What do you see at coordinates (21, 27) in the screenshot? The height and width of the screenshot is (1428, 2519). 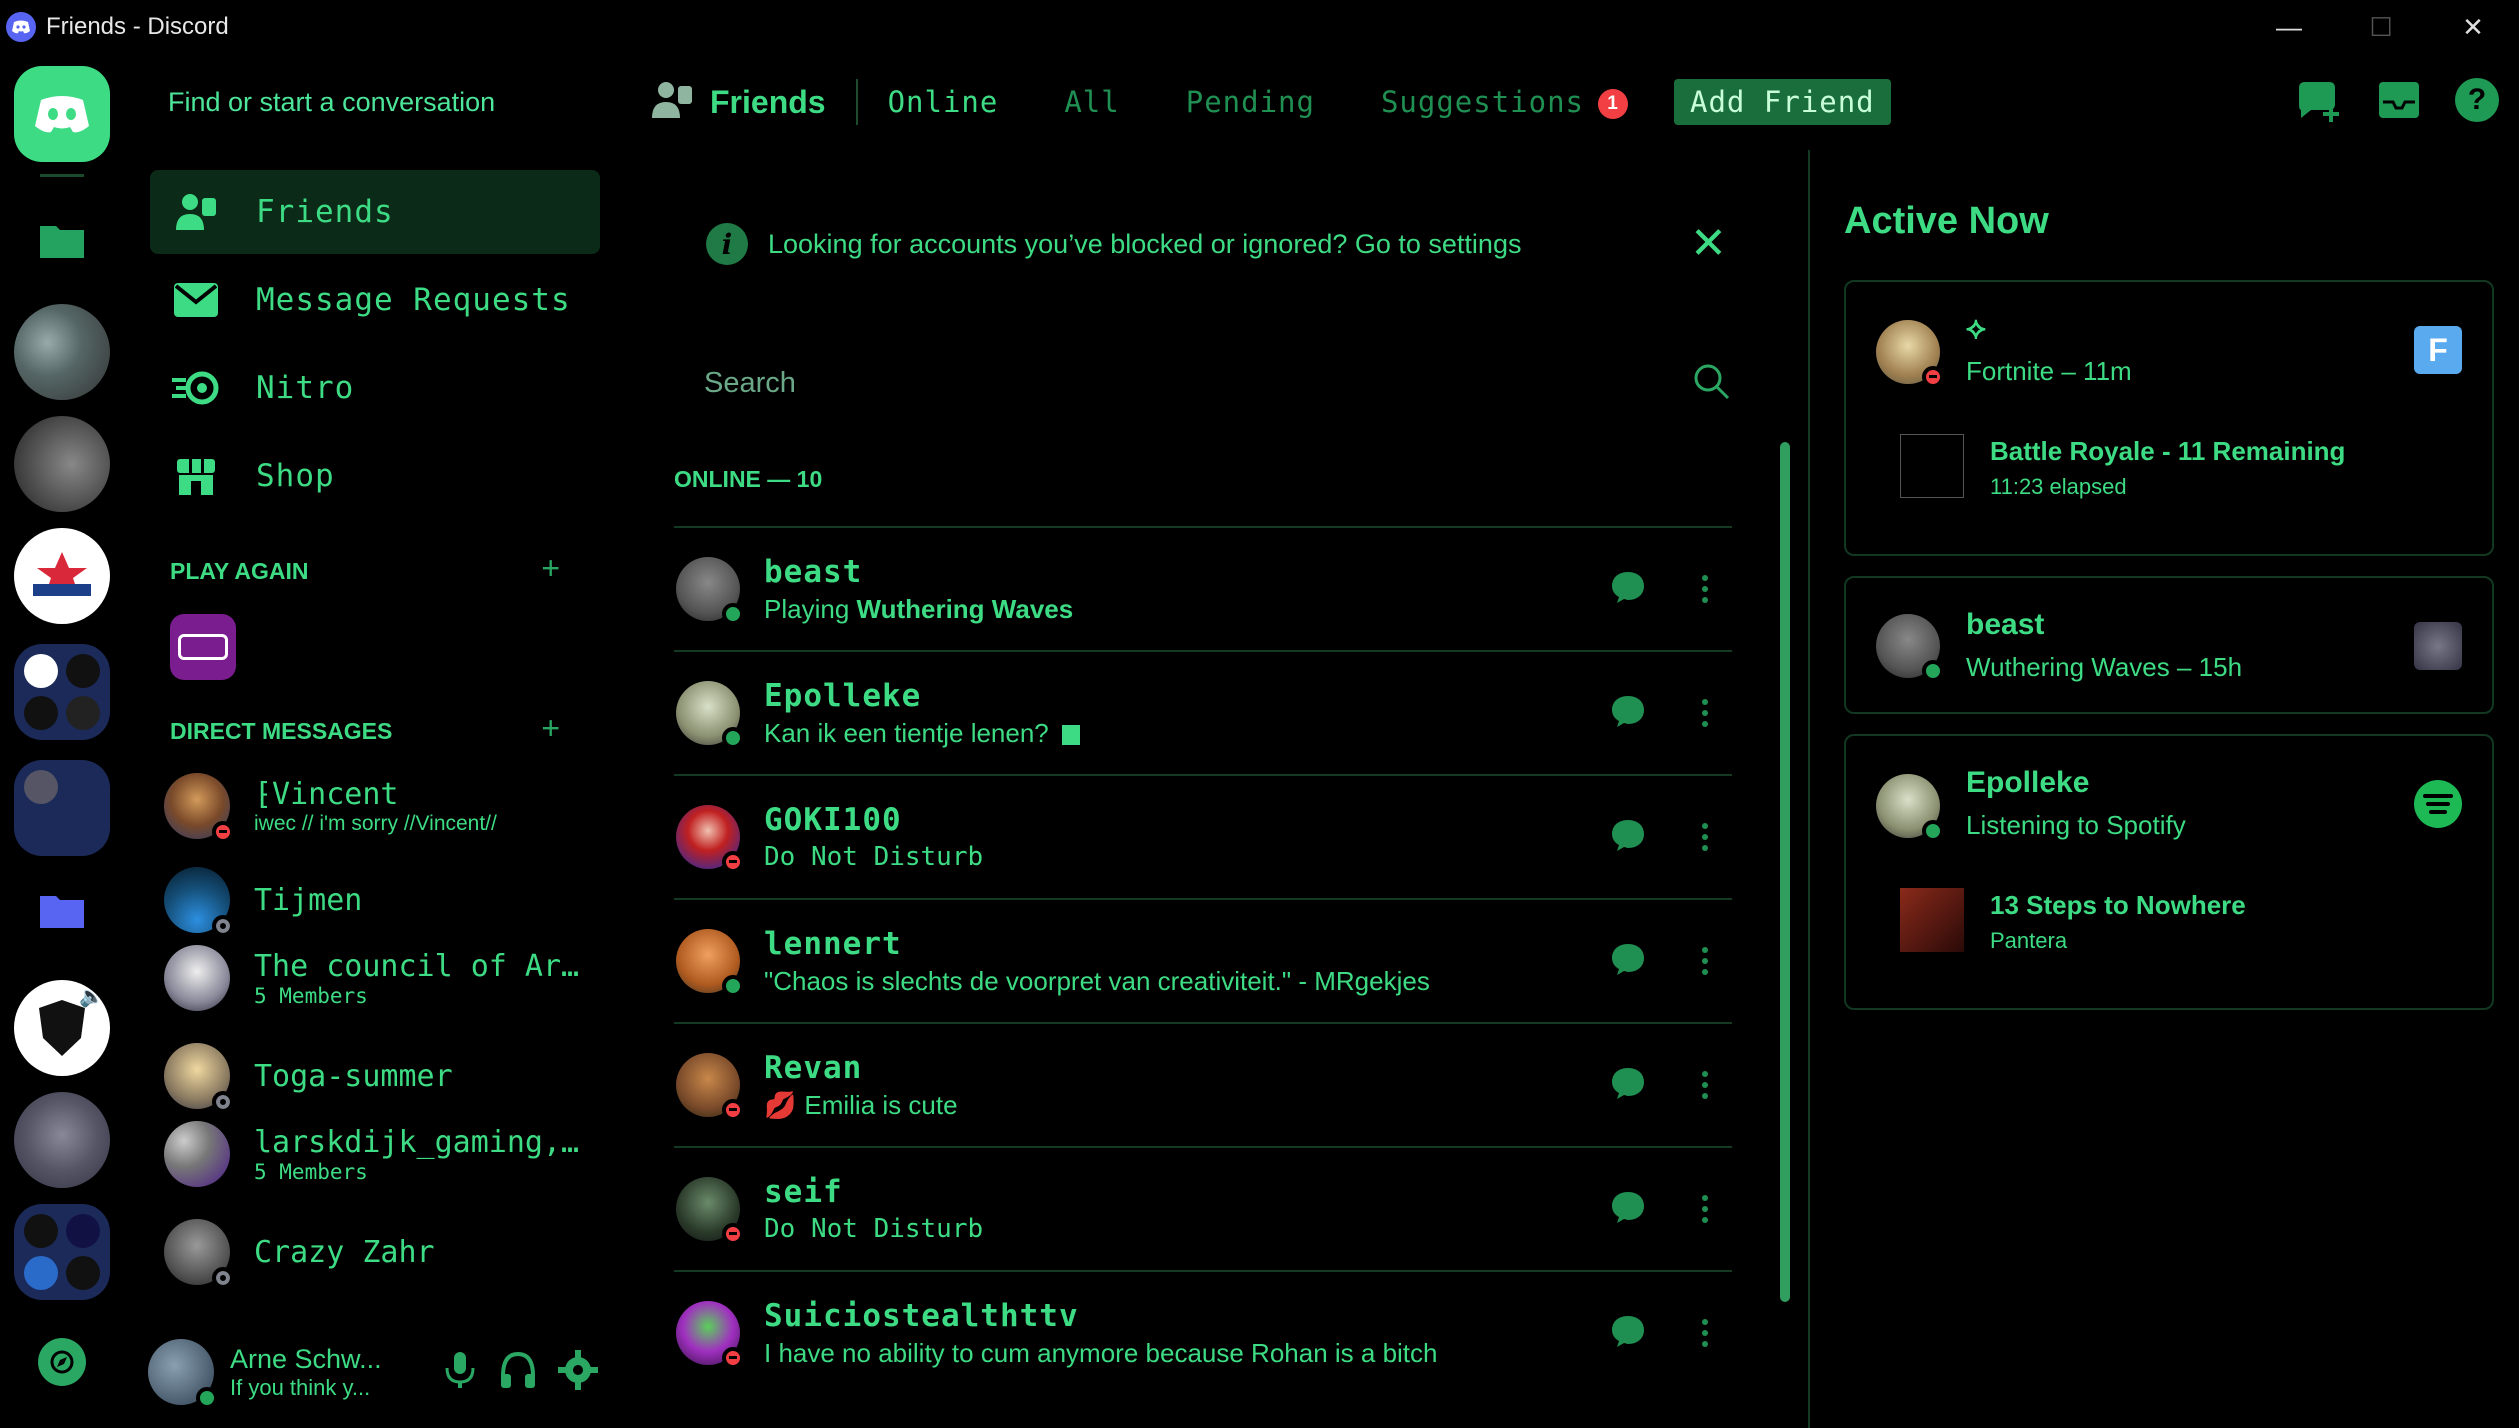 I see `discord-app-icon` at bounding box center [21, 27].